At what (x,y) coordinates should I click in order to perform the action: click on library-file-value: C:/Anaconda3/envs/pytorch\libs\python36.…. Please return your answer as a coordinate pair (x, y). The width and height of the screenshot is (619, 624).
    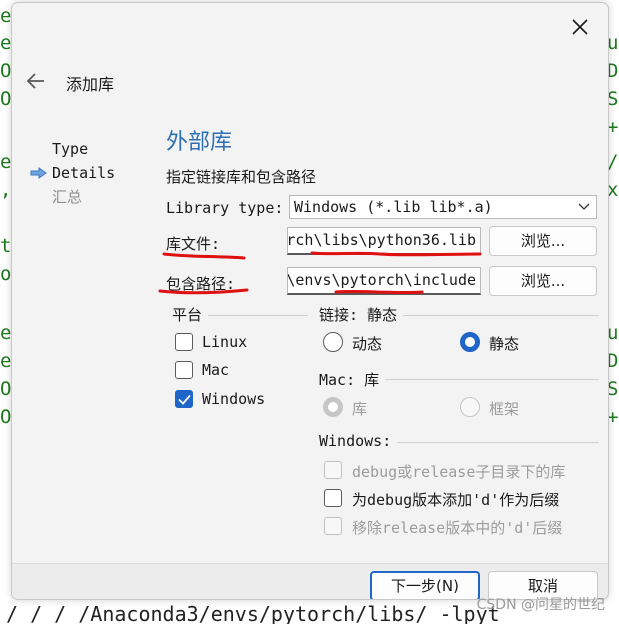
    Looking at the image, I should click on (381, 240).